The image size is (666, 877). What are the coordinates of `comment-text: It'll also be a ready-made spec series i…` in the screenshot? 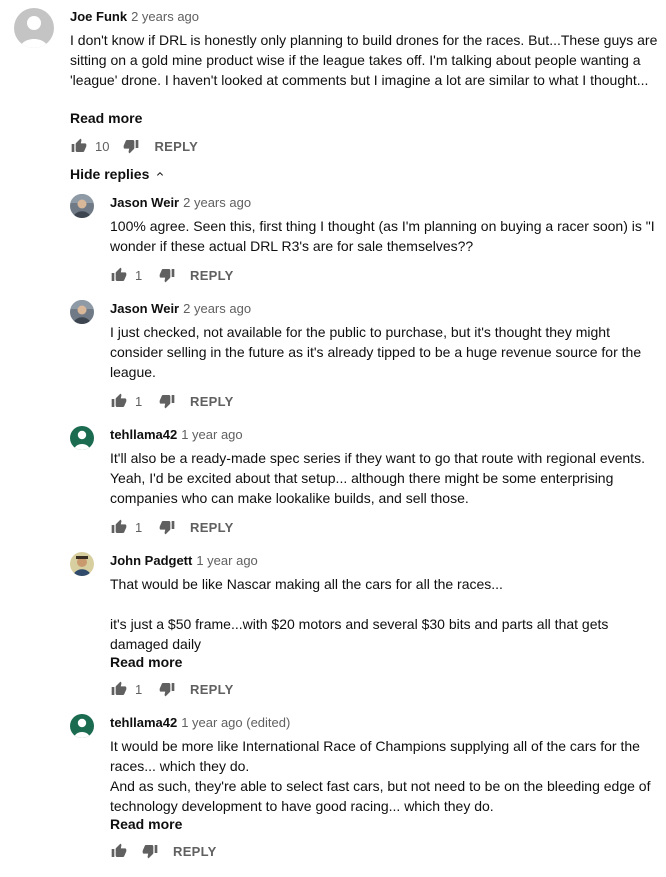 It's located at (377, 478).